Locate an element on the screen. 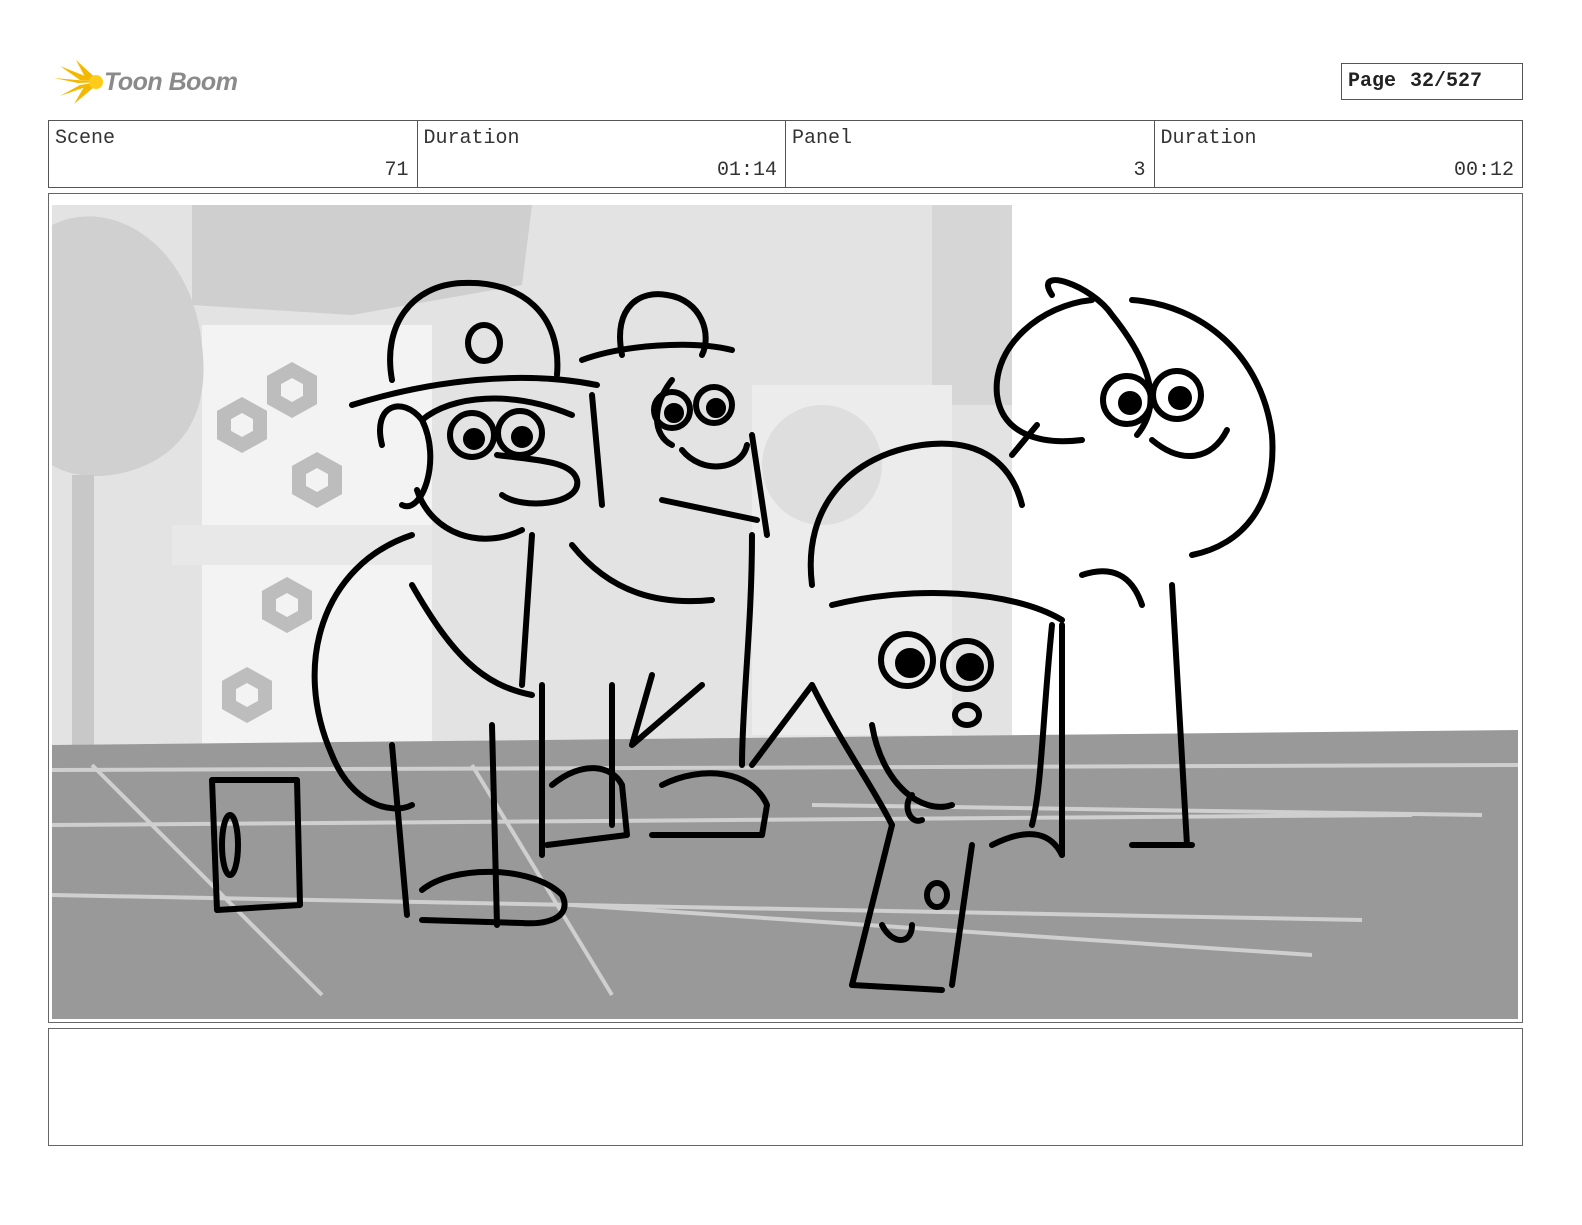  panel-label: Panel is located at coordinates (822, 138).